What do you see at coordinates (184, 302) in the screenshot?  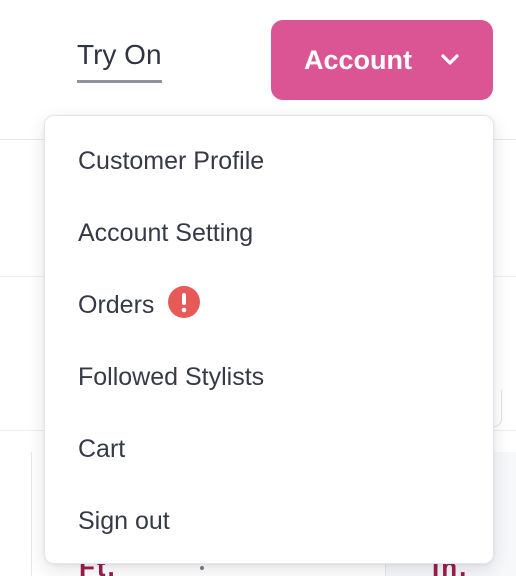 I see `alert-icon` at bounding box center [184, 302].